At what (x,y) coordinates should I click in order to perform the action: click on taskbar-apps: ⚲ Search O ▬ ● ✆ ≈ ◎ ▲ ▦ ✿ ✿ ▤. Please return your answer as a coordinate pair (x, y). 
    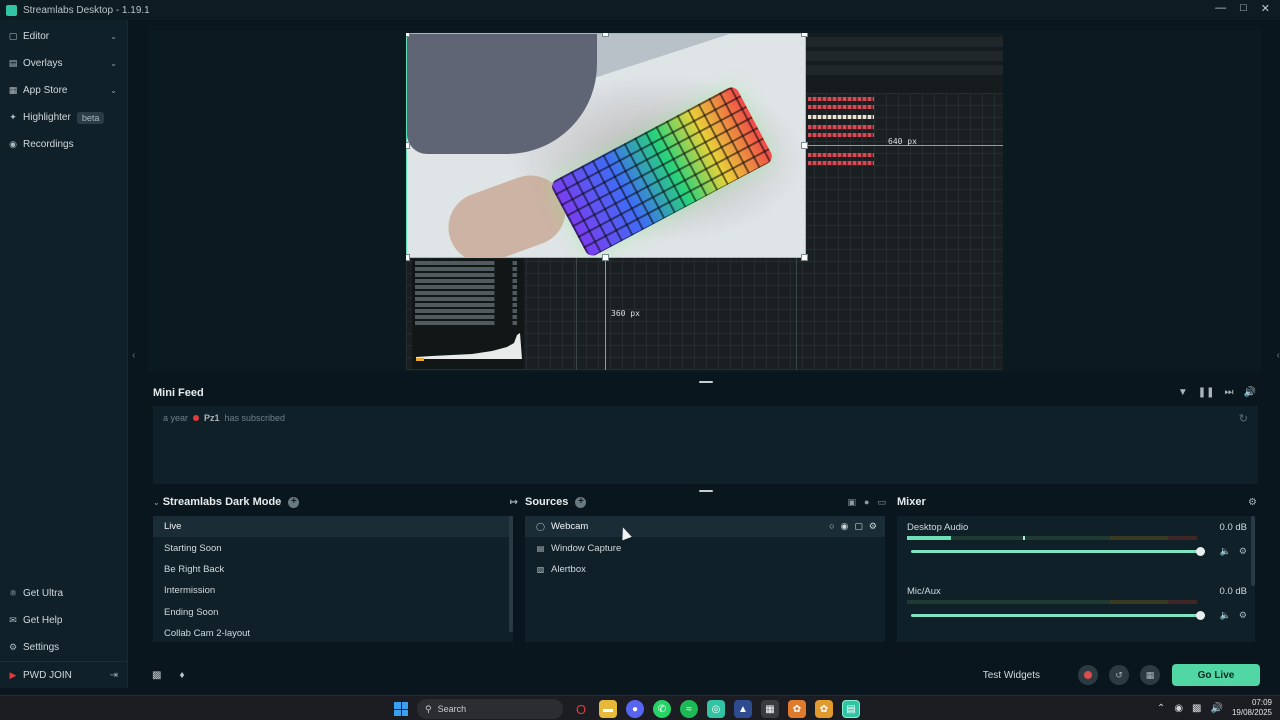
    Looking at the image, I should click on (627, 709).